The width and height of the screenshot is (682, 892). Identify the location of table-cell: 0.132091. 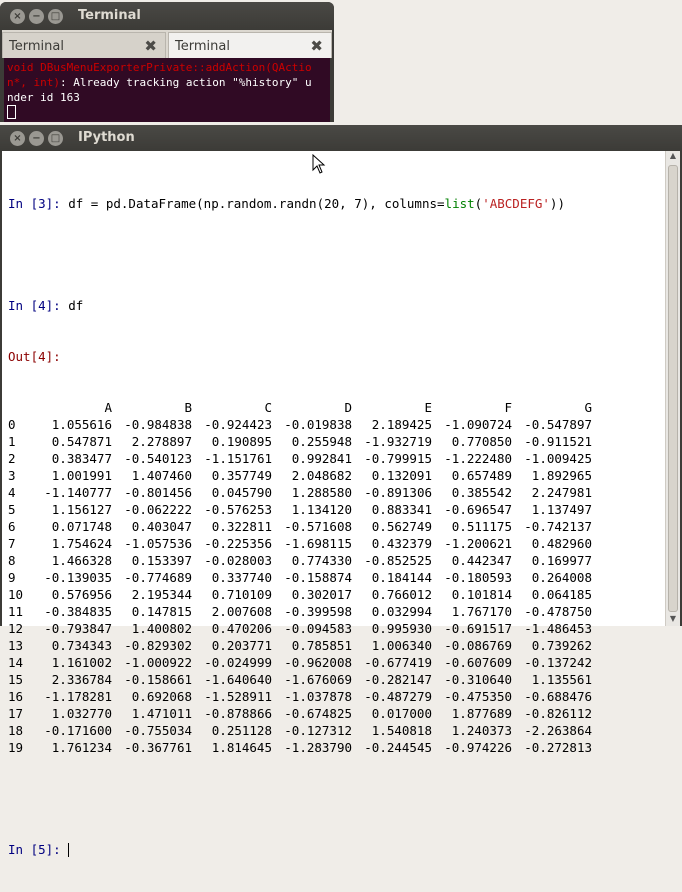
(401, 475).